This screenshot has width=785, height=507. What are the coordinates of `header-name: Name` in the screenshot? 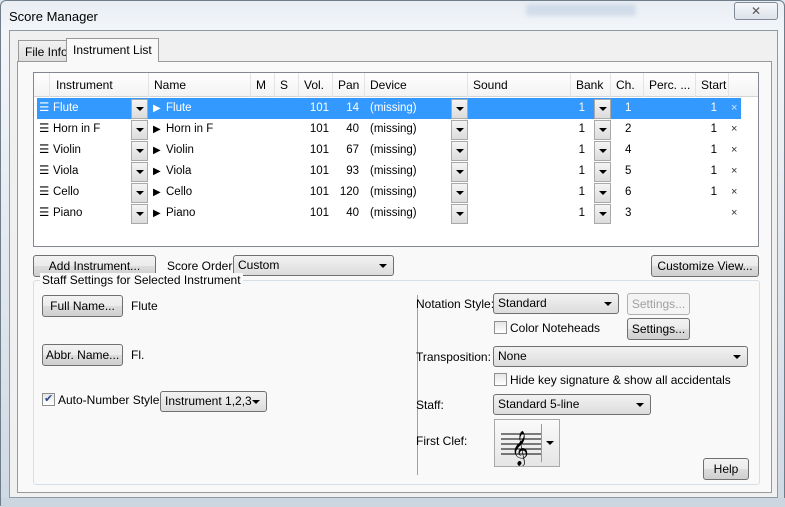 It's located at (200, 85).